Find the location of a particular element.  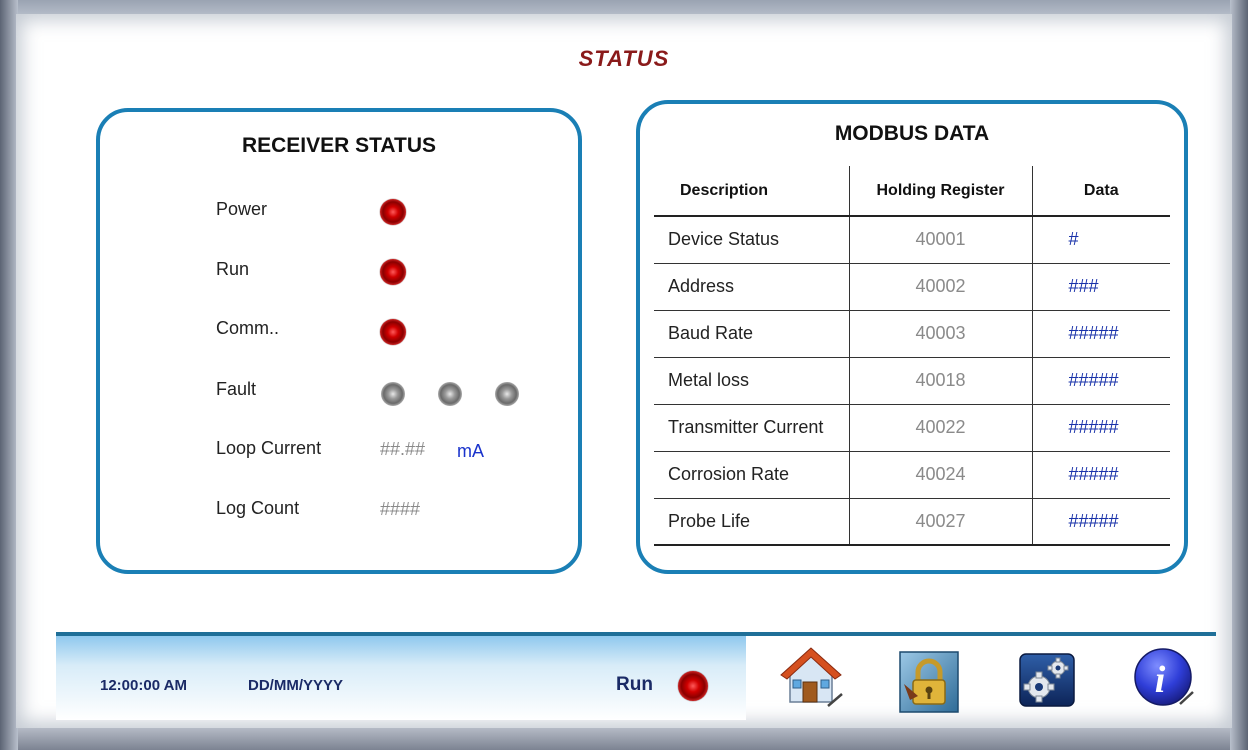

table-row: Corrosion Rate 40024 ##### is located at coordinates (912, 475).